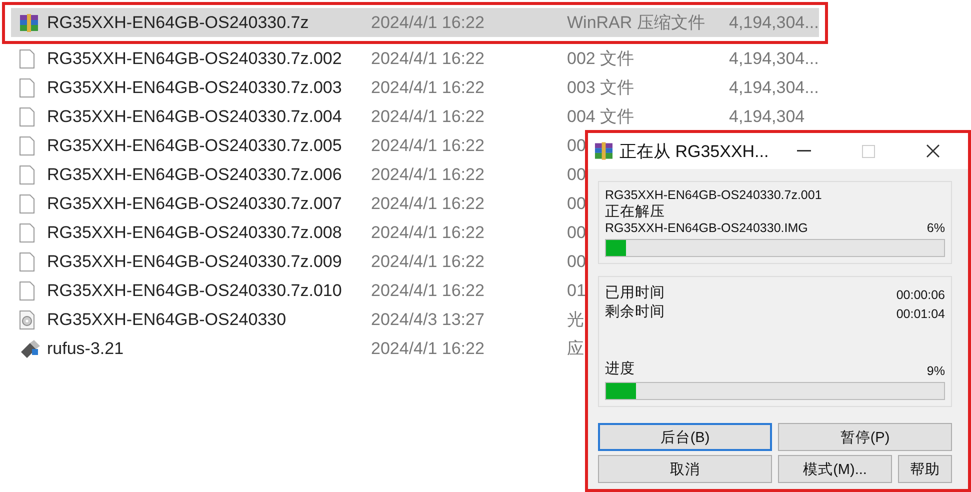  I want to click on modified-date: 2024/4/3 13:27, so click(427, 320).